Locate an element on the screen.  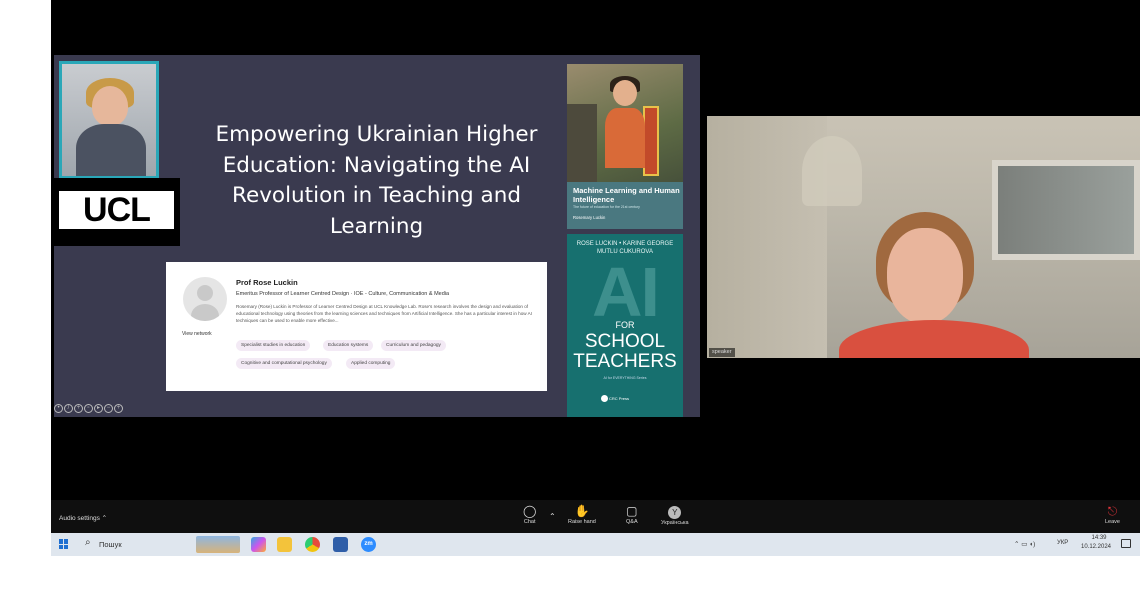
tray-language: УКР is located at coordinates (1062, 543).